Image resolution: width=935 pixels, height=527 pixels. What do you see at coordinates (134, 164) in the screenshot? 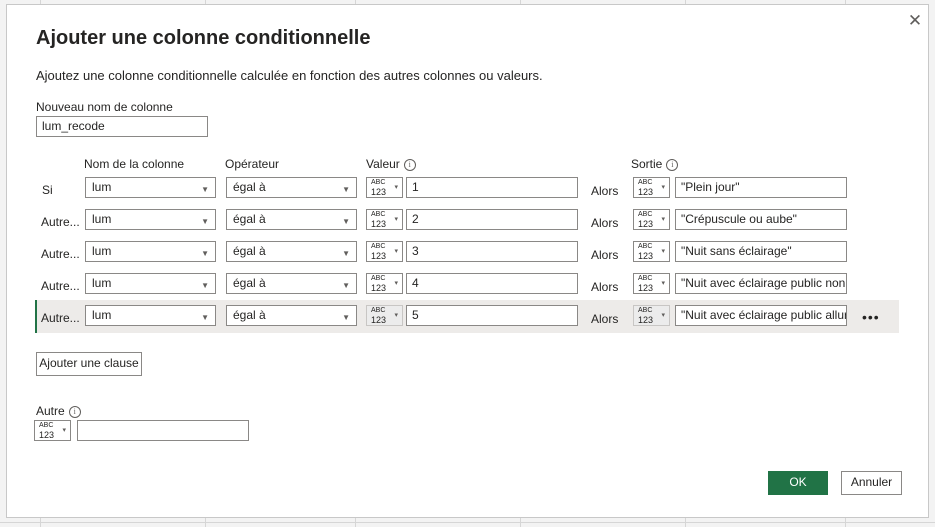
I see `header-column-name: Nom de la colonne` at bounding box center [134, 164].